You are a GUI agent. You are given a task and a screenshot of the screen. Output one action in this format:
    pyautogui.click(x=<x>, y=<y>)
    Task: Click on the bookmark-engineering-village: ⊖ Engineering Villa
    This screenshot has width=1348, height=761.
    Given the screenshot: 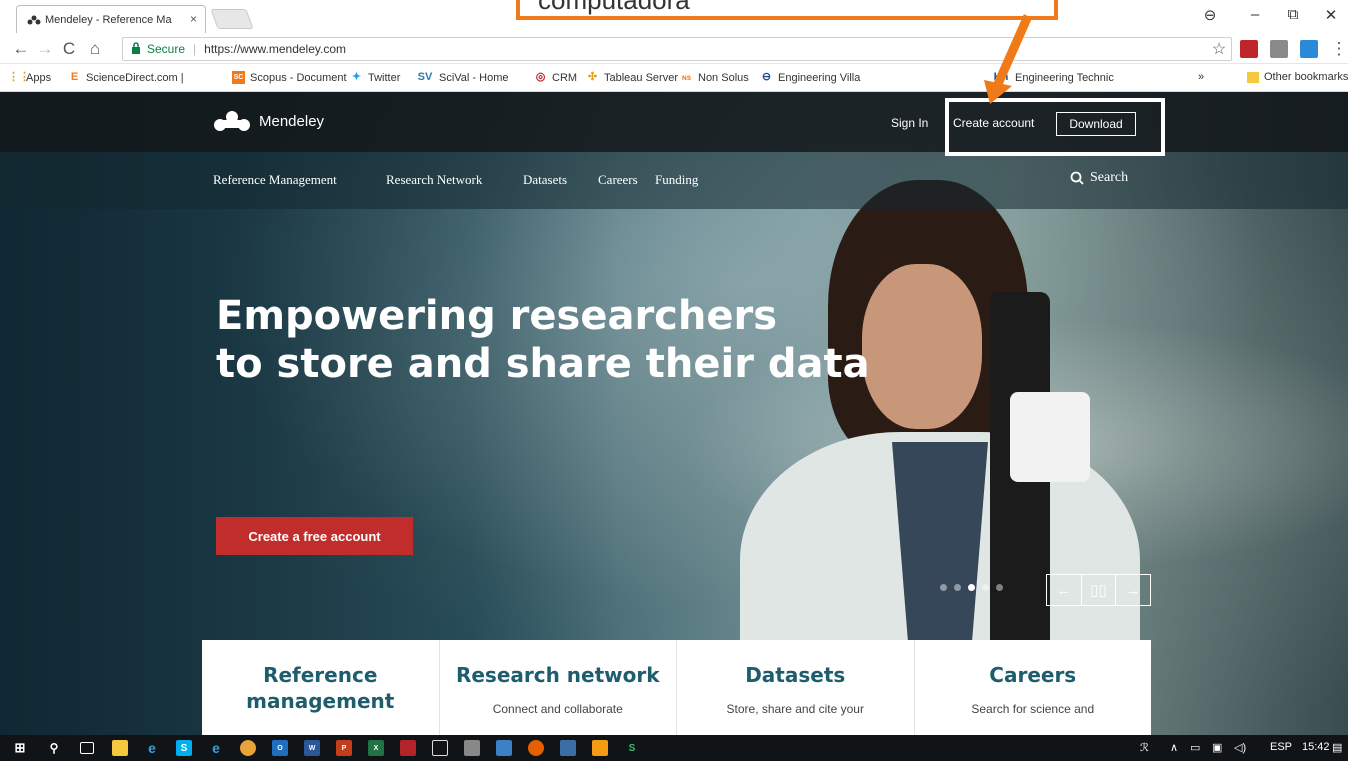 What is the action you would take?
    pyautogui.click(x=810, y=77)
    